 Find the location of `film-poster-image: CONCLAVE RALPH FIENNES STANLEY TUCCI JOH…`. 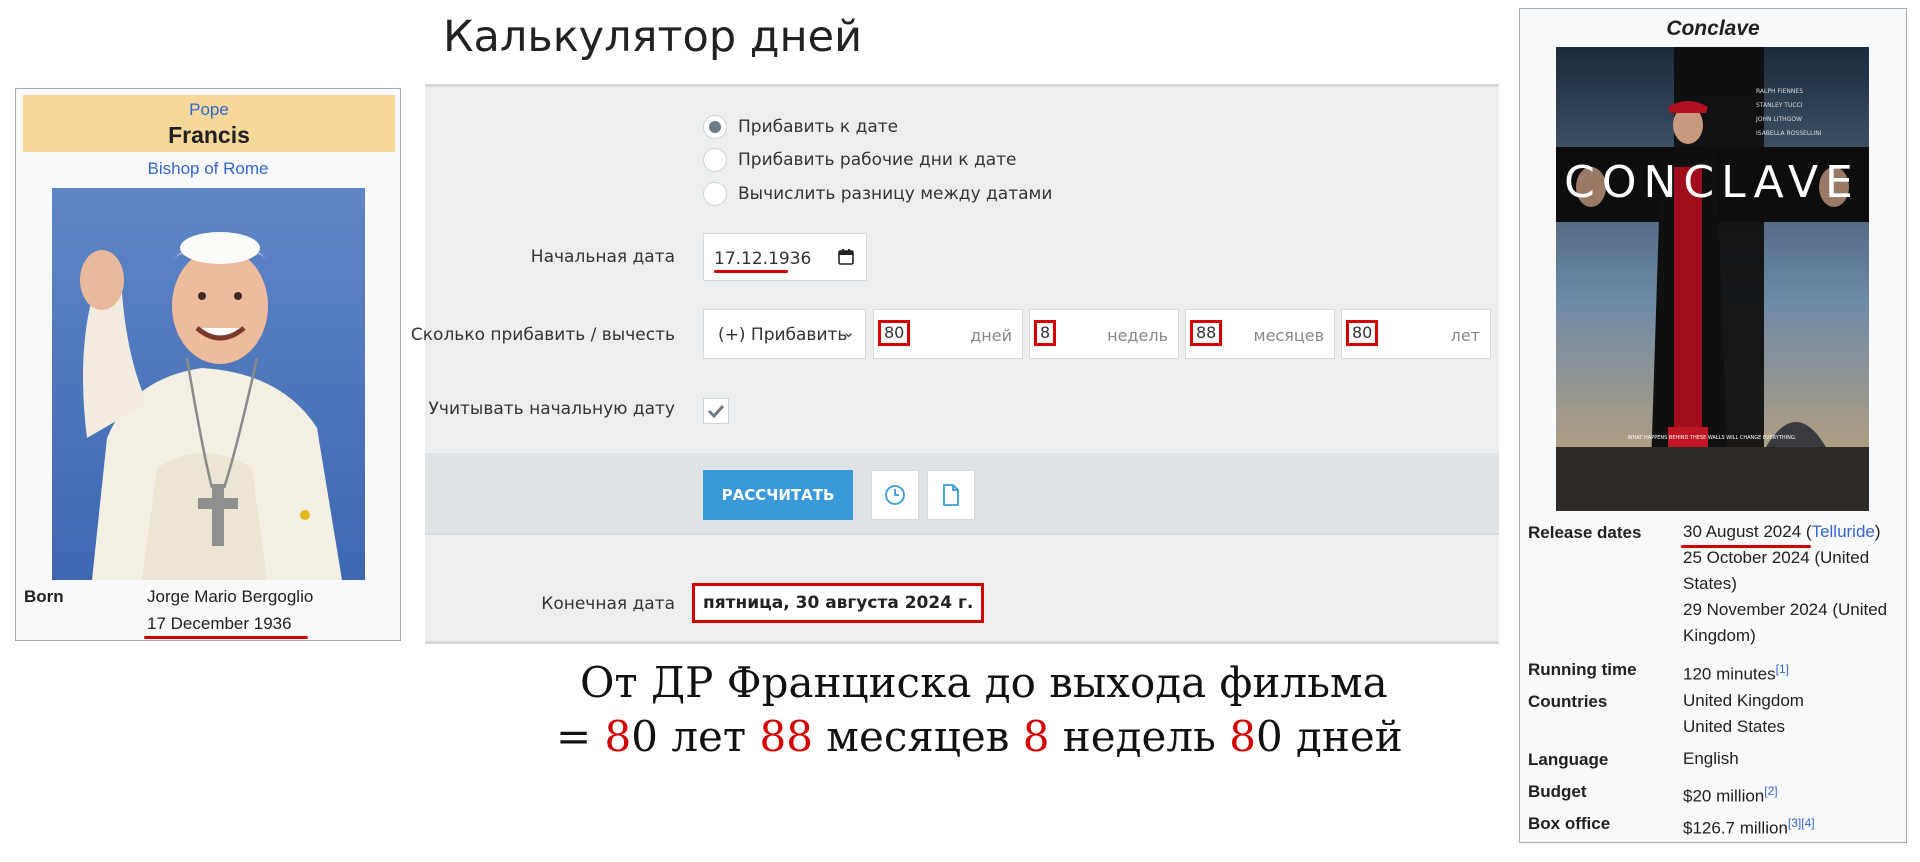

film-poster-image: CONCLAVE RALPH FIENNES STANLEY TUCCI JOH… is located at coordinates (1712, 279).